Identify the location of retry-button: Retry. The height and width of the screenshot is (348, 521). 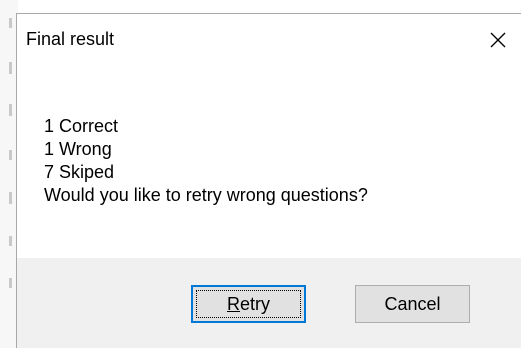
(248, 304).